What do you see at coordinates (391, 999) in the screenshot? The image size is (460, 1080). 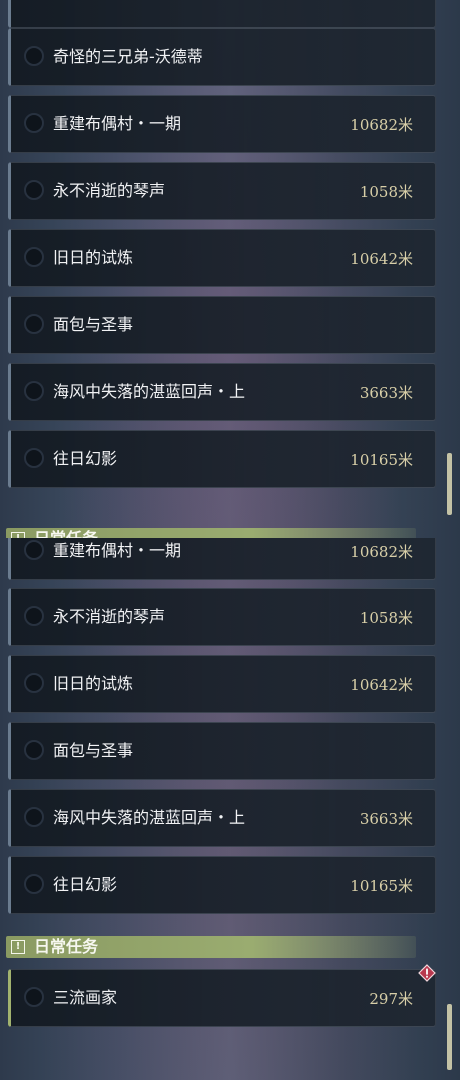 I see `quest-distance: 297米` at bounding box center [391, 999].